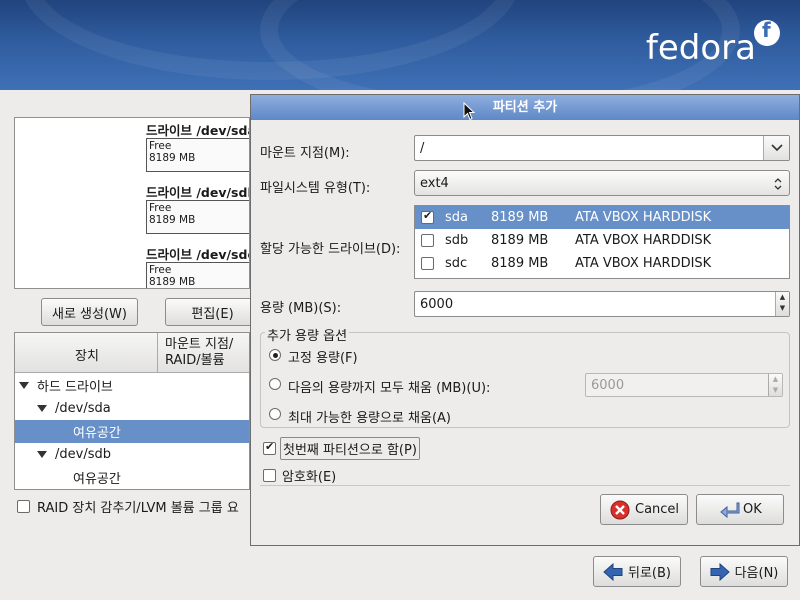 This screenshot has height=600, width=800. I want to click on ok-button: OK, so click(740, 509).